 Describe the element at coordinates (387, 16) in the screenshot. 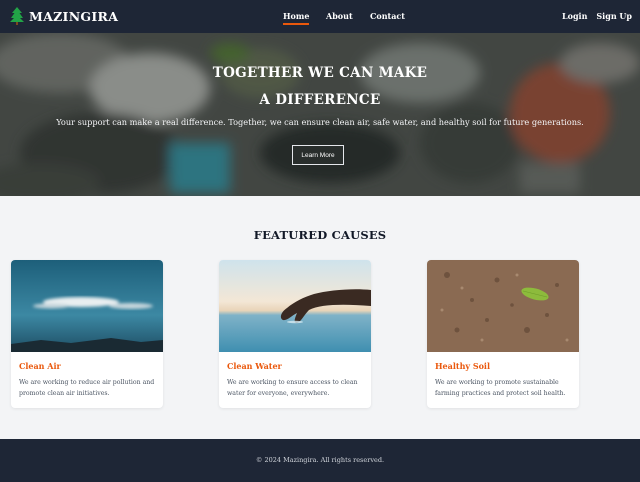

I see `nav-contact-link: Contact` at that location.